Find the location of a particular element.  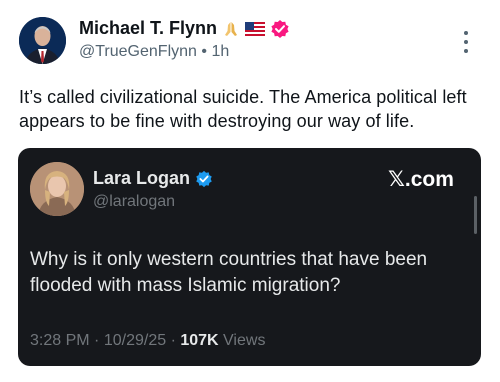

quoted-avatar-image is located at coordinates (57, 189).